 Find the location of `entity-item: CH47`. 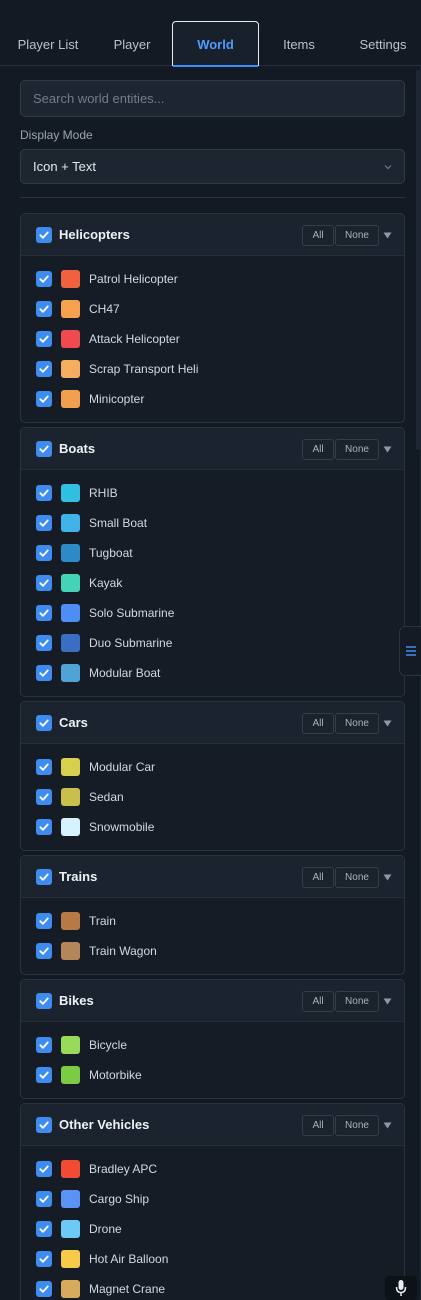

entity-item: CH47 is located at coordinates (212, 309).